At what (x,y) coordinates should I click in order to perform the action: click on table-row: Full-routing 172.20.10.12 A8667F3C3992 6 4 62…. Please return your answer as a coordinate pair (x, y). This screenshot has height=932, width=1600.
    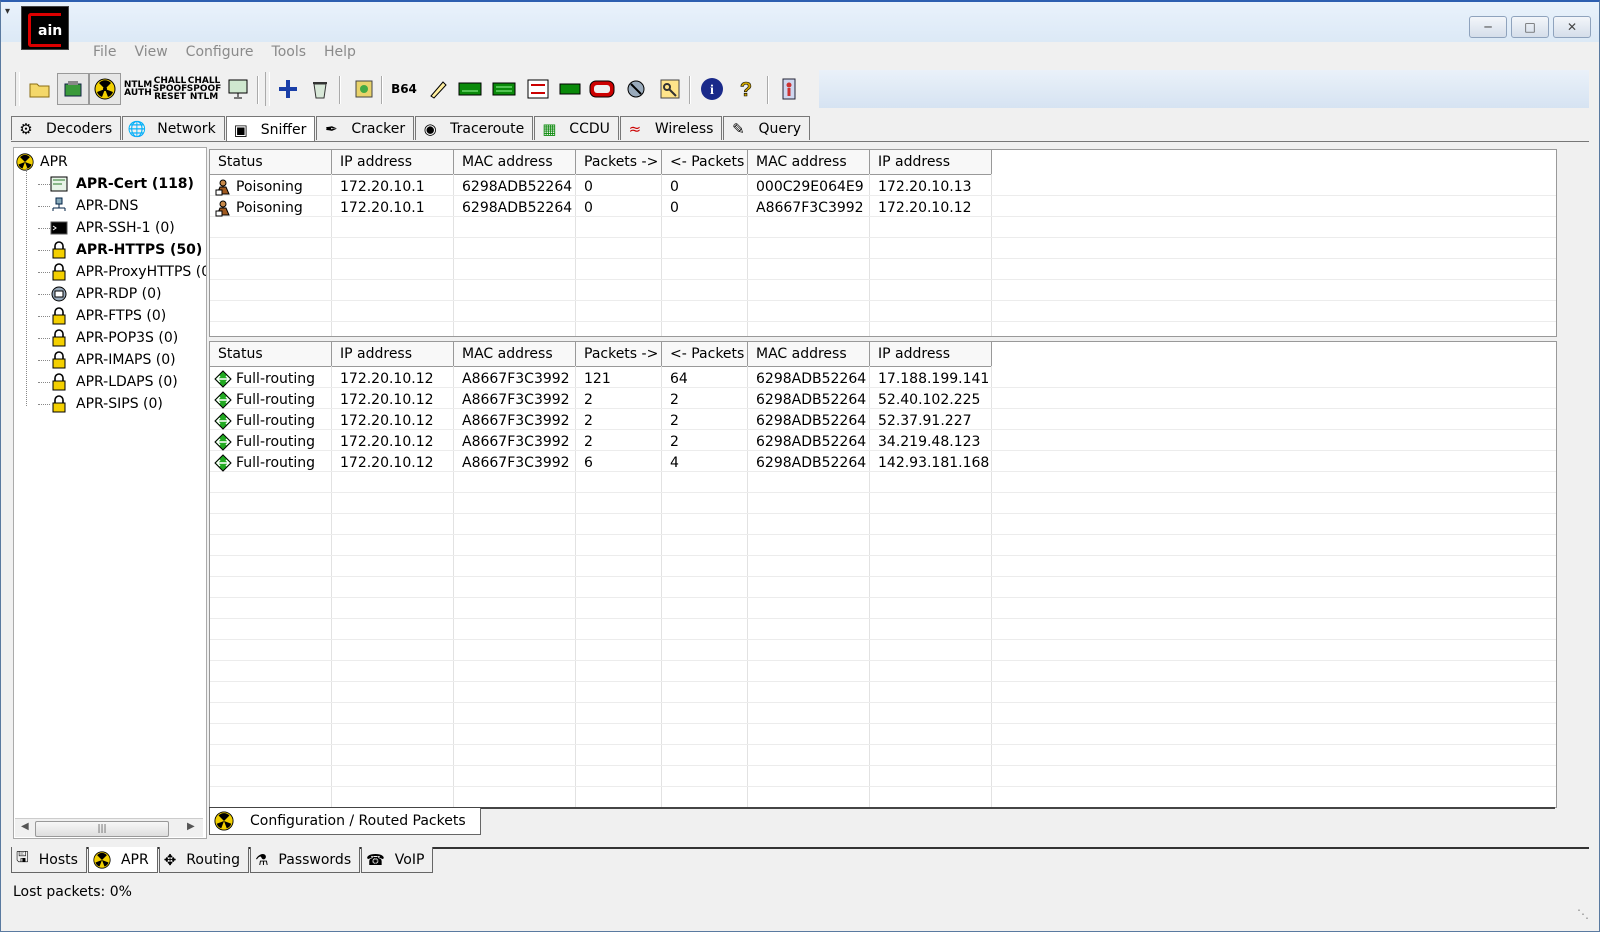
    Looking at the image, I should click on (601, 462).